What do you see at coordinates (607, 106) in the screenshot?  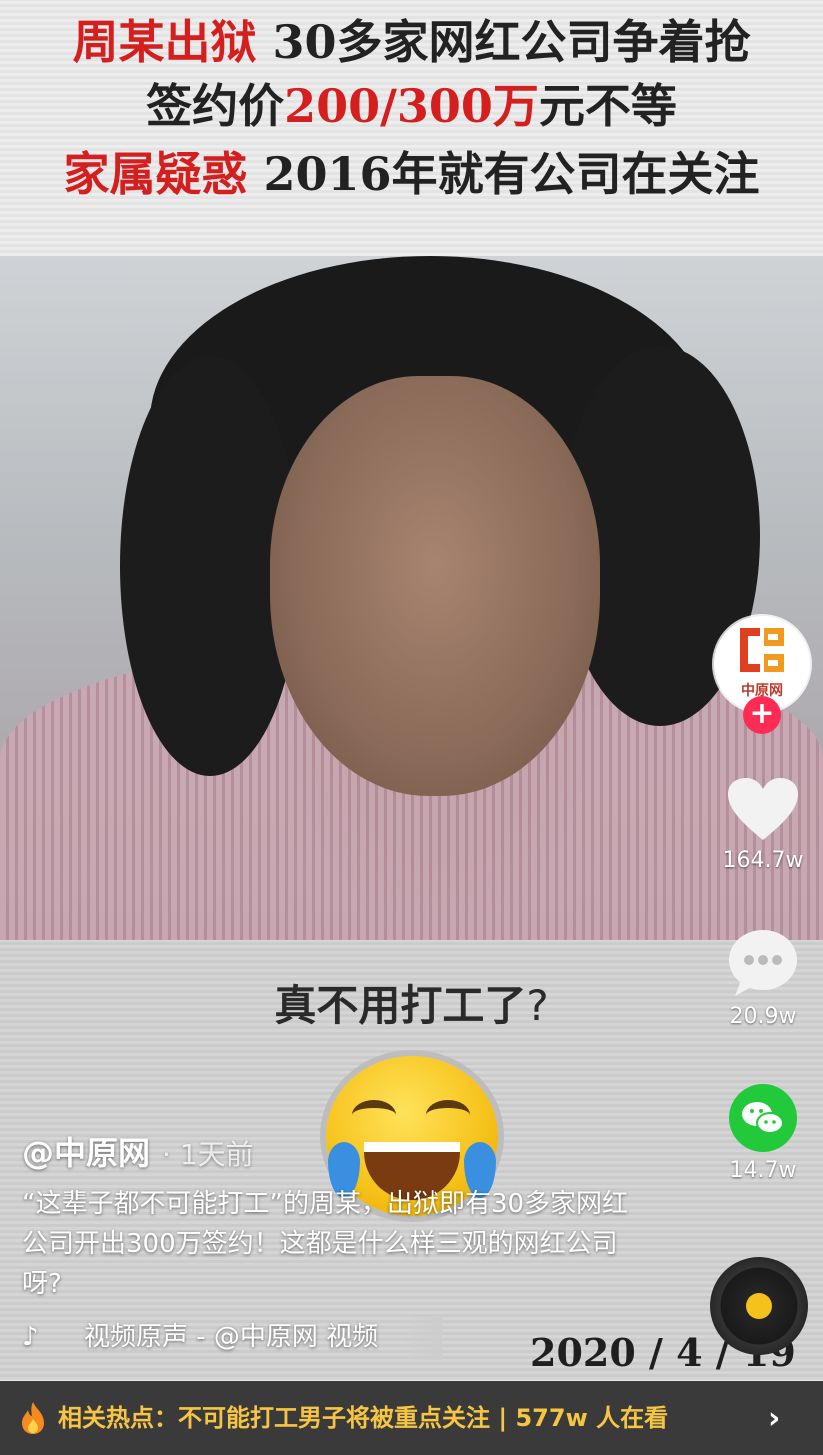 I see `headline-text: 元不等` at bounding box center [607, 106].